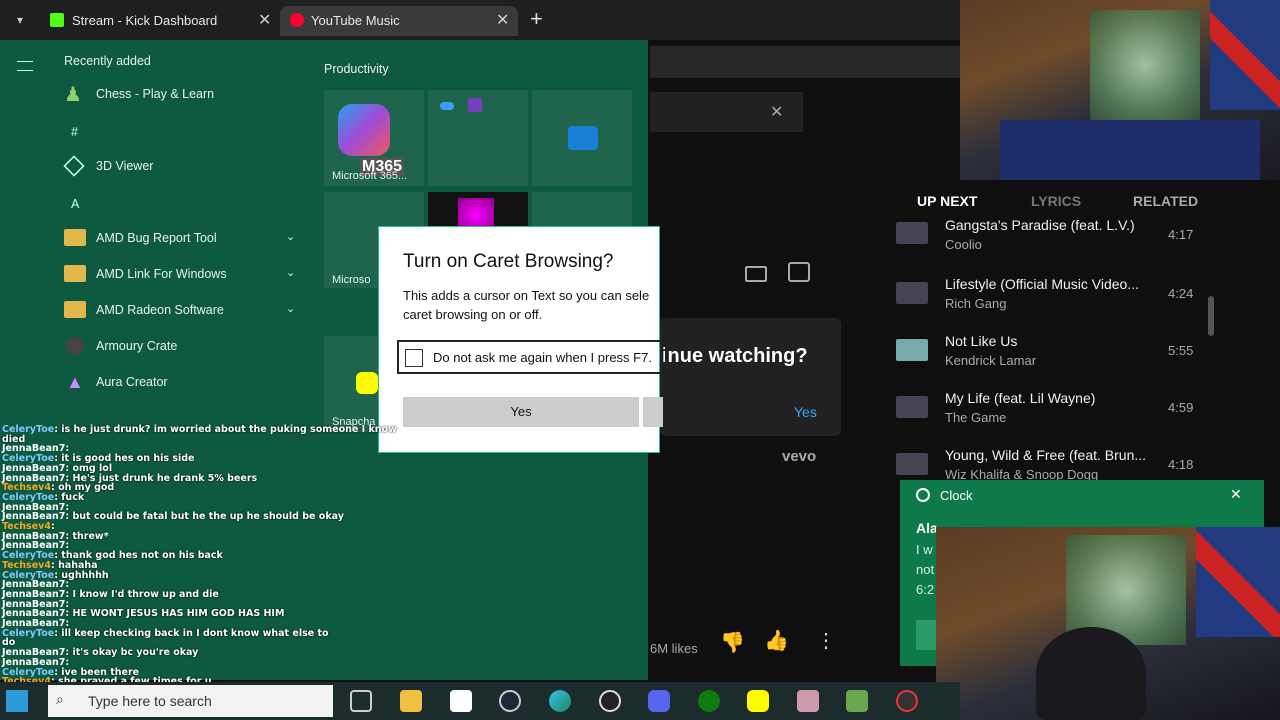  I want to click on chess-icon, so click(857, 701).